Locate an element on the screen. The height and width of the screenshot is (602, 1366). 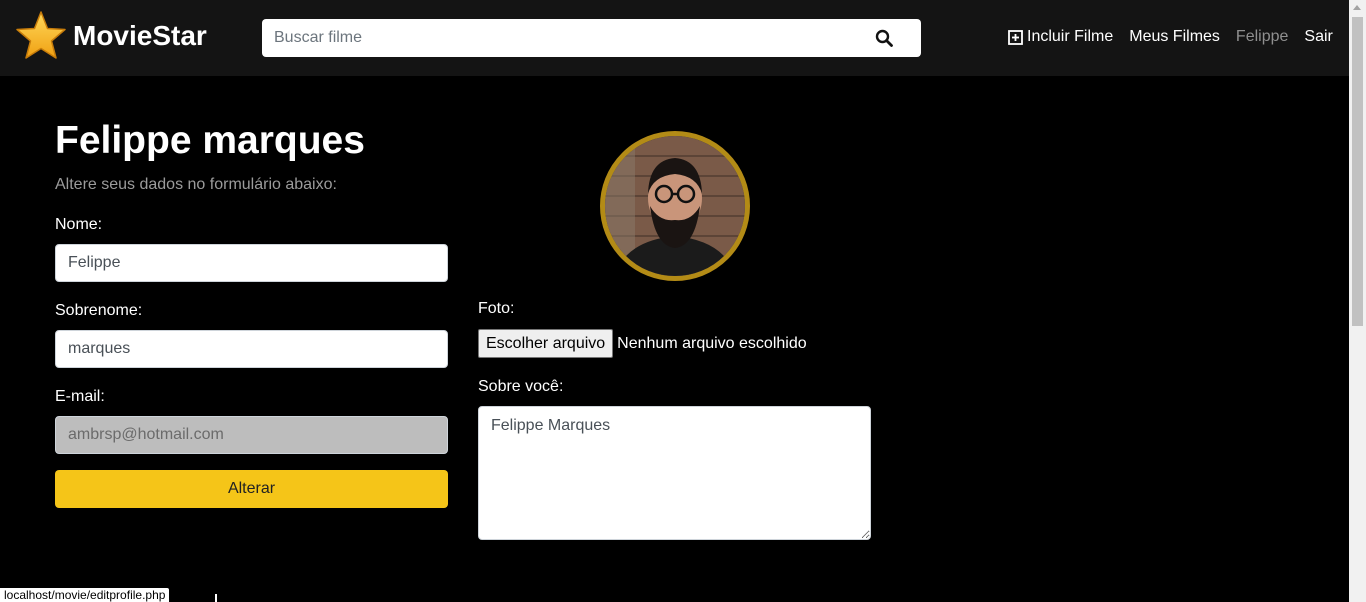
lastname-label: Sobrenome: is located at coordinates (99, 310).